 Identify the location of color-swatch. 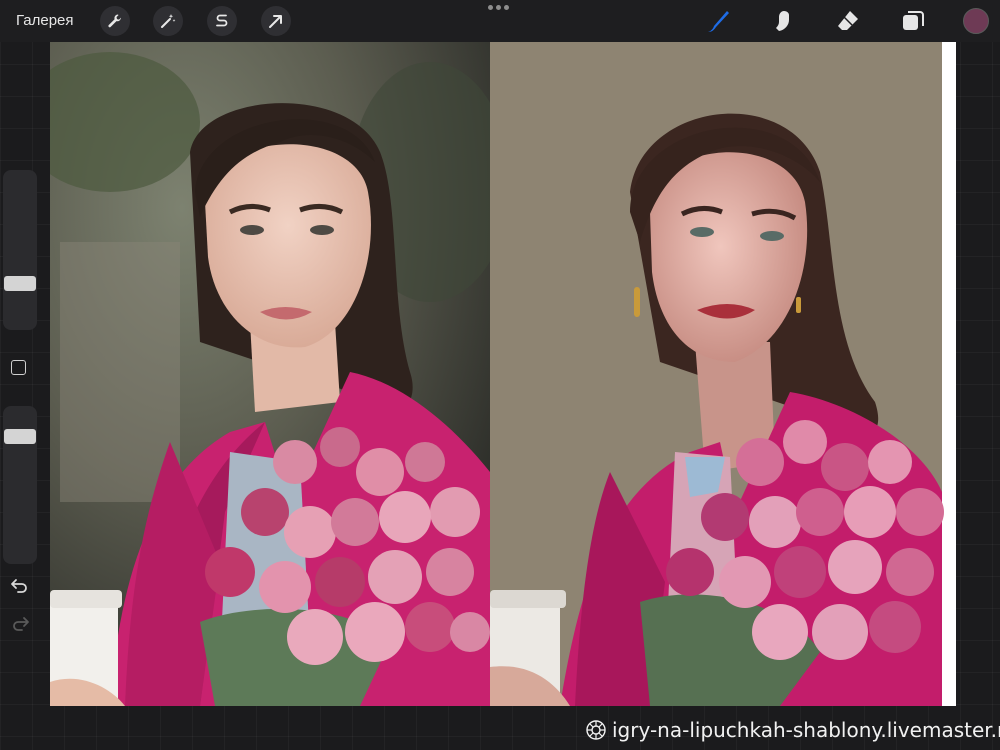
(976, 21).